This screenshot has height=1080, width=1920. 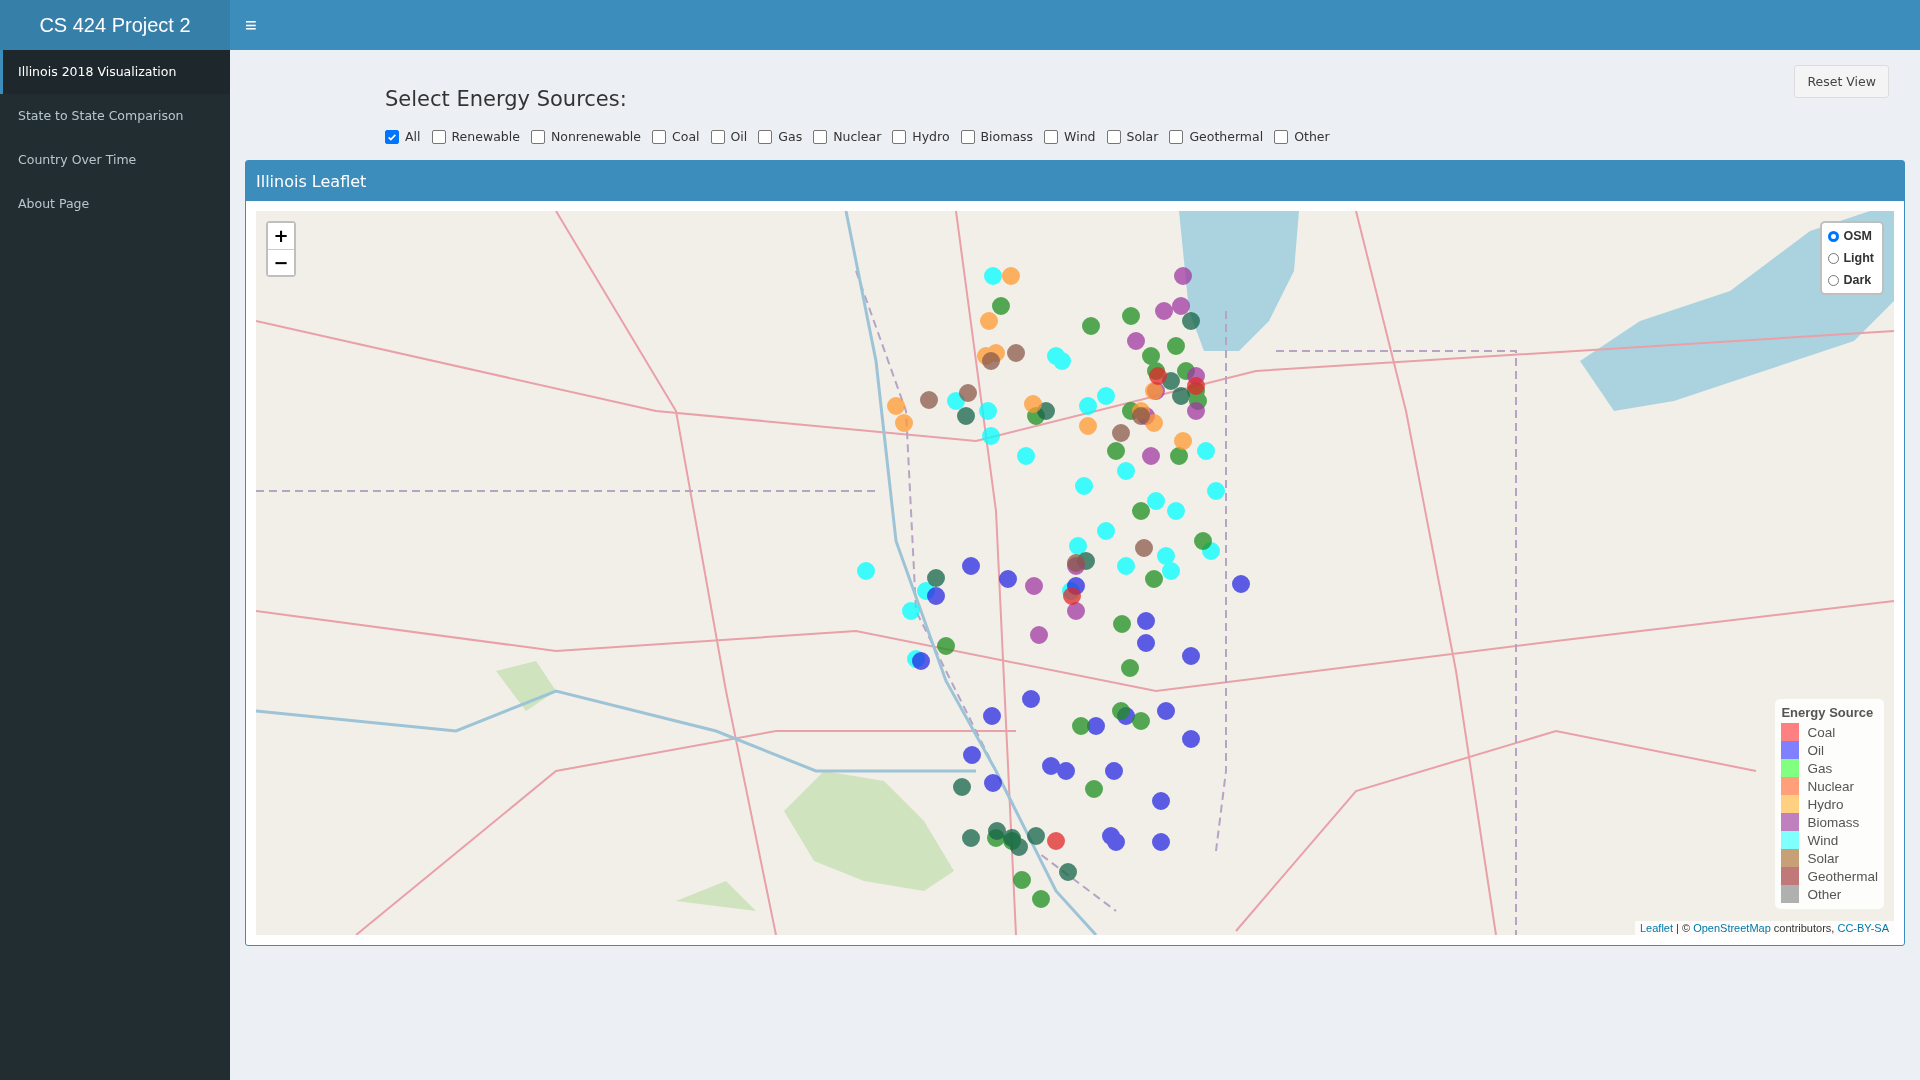 I want to click on legend-label: Other, so click(x=1824, y=894).